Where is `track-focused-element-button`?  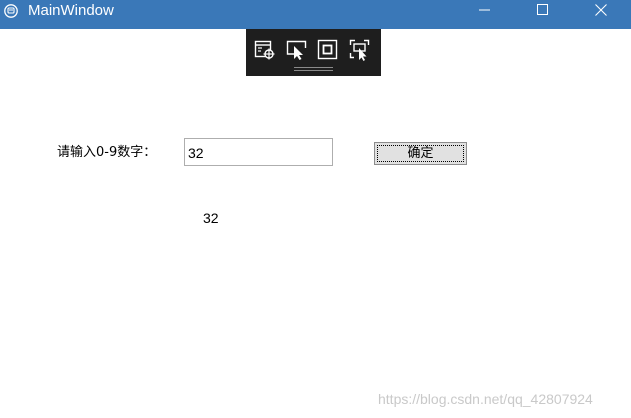
track-focused-element-button is located at coordinates (360, 50).